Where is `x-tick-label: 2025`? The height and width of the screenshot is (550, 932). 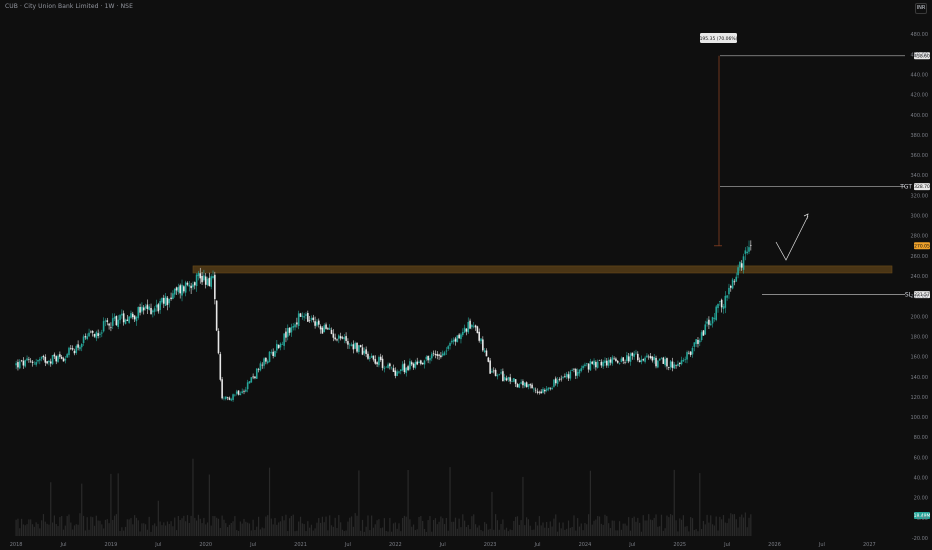 x-tick-label: 2025 is located at coordinates (679, 545).